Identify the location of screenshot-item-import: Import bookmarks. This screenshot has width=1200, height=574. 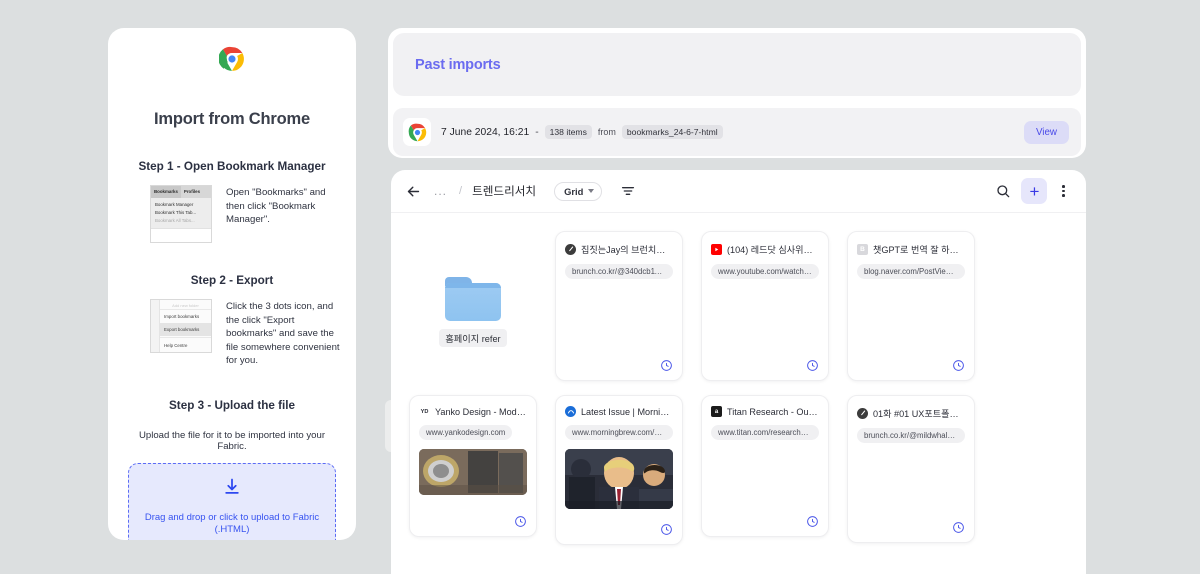
(182, 316).